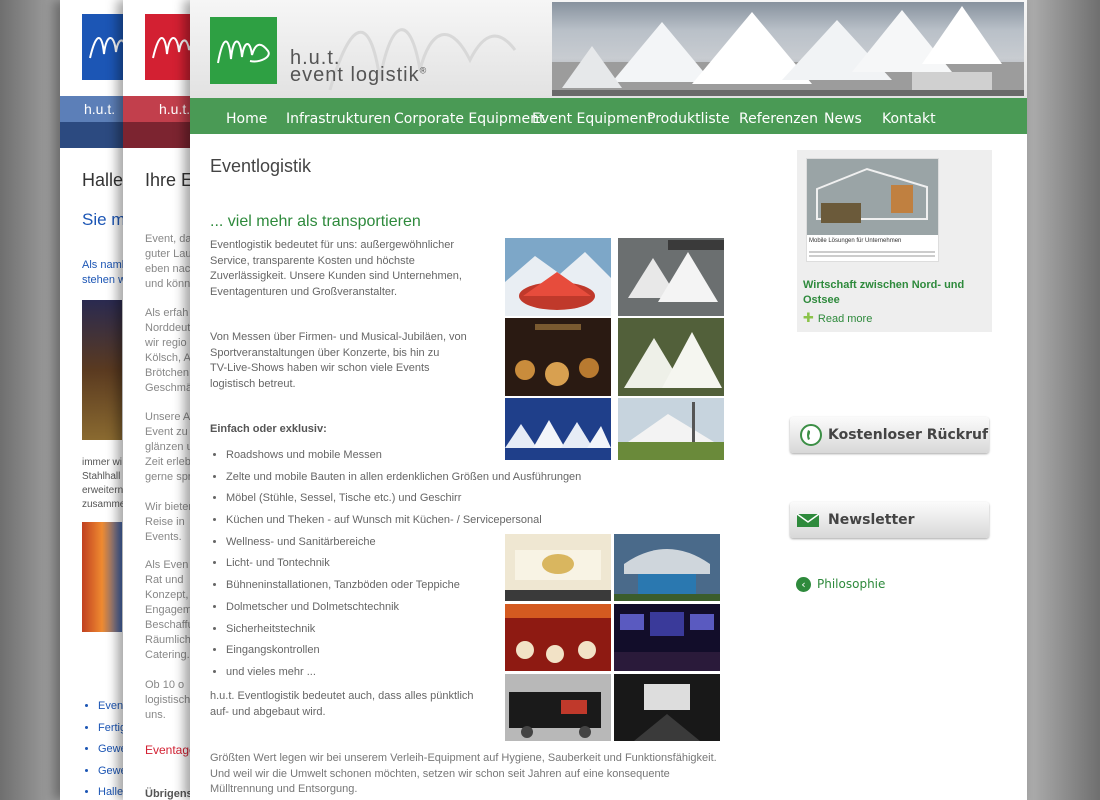  What do you see at coordinates (558, 567) in the screenshot?
I see `photo-event-hall` at bounding box center [558, 567].